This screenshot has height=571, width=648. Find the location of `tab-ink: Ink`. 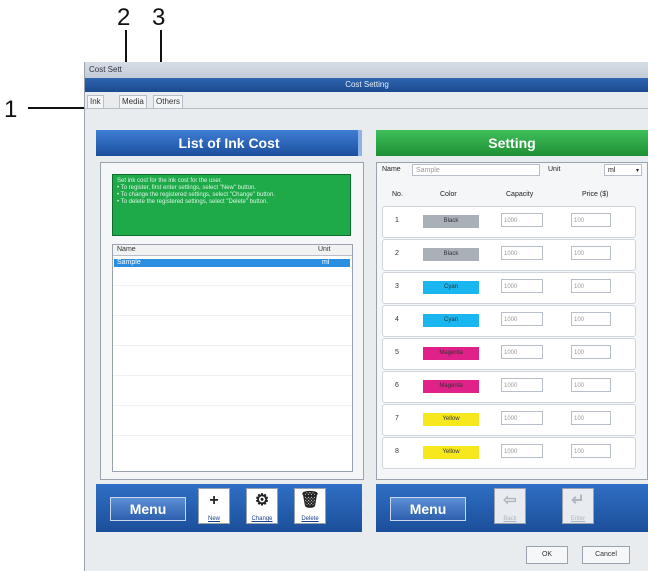

tab-ink: Ink is located at coordinates (95, 101).